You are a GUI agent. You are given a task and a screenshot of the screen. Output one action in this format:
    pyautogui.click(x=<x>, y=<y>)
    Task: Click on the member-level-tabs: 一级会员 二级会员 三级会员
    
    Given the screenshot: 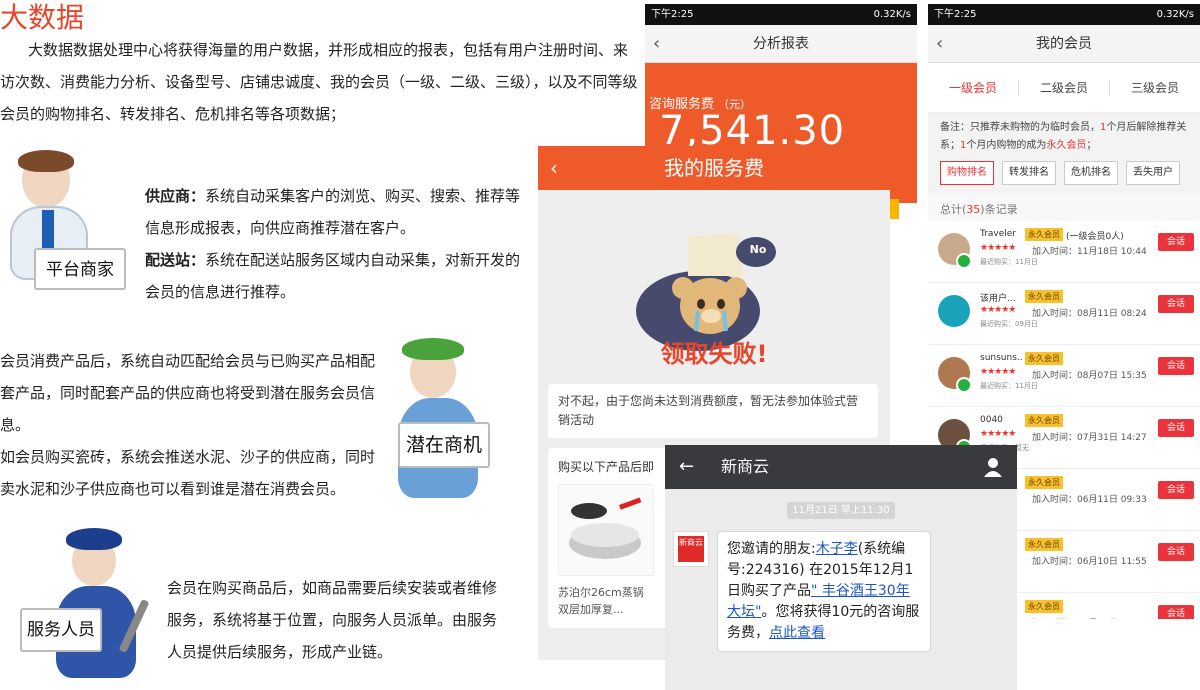 What is the action you would take?
    pyautogui.click(x=1064, y=88)
    